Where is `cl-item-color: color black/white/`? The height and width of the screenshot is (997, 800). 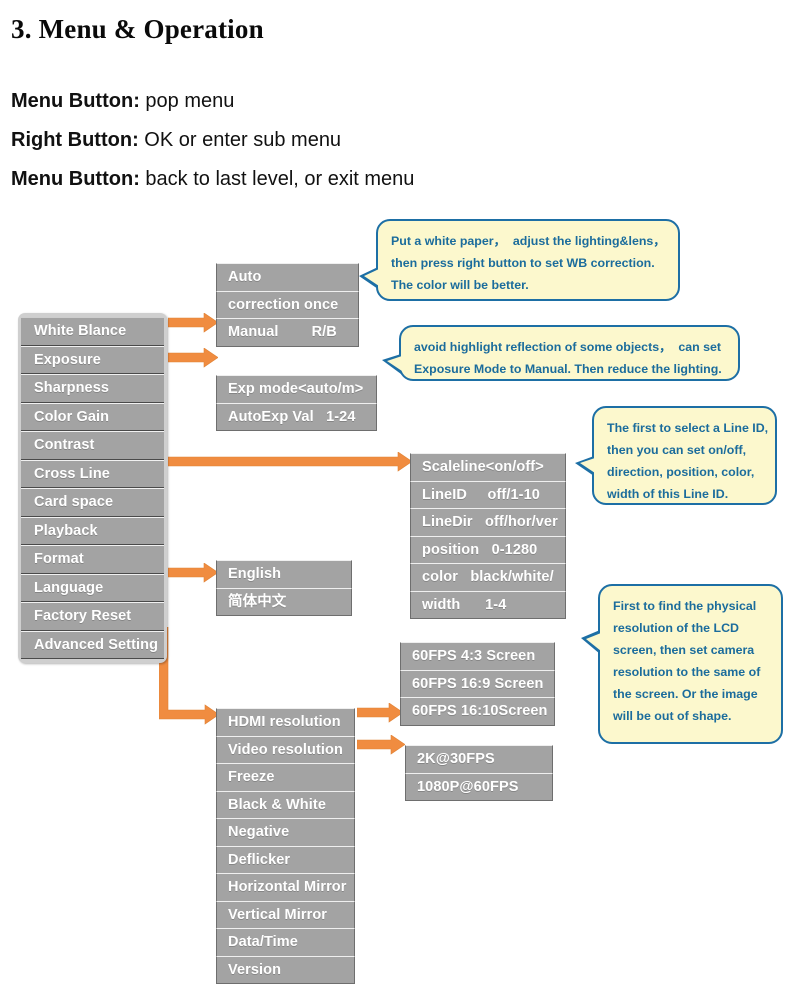 cl-item-color: color black/white/ is located at coordinates (488, 577).